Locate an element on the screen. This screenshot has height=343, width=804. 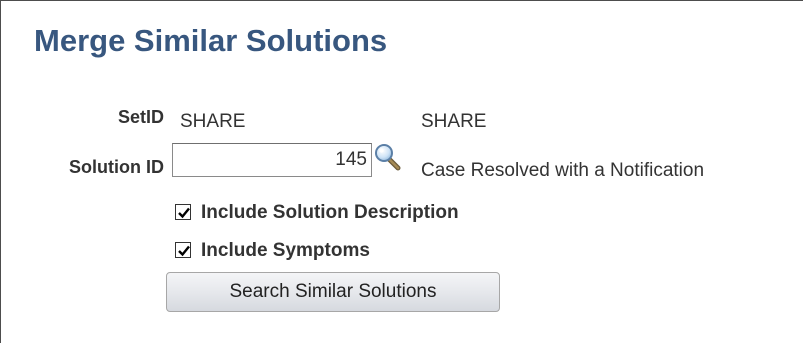
include-symptoms-checkbox is located at coordinates (183, 250).